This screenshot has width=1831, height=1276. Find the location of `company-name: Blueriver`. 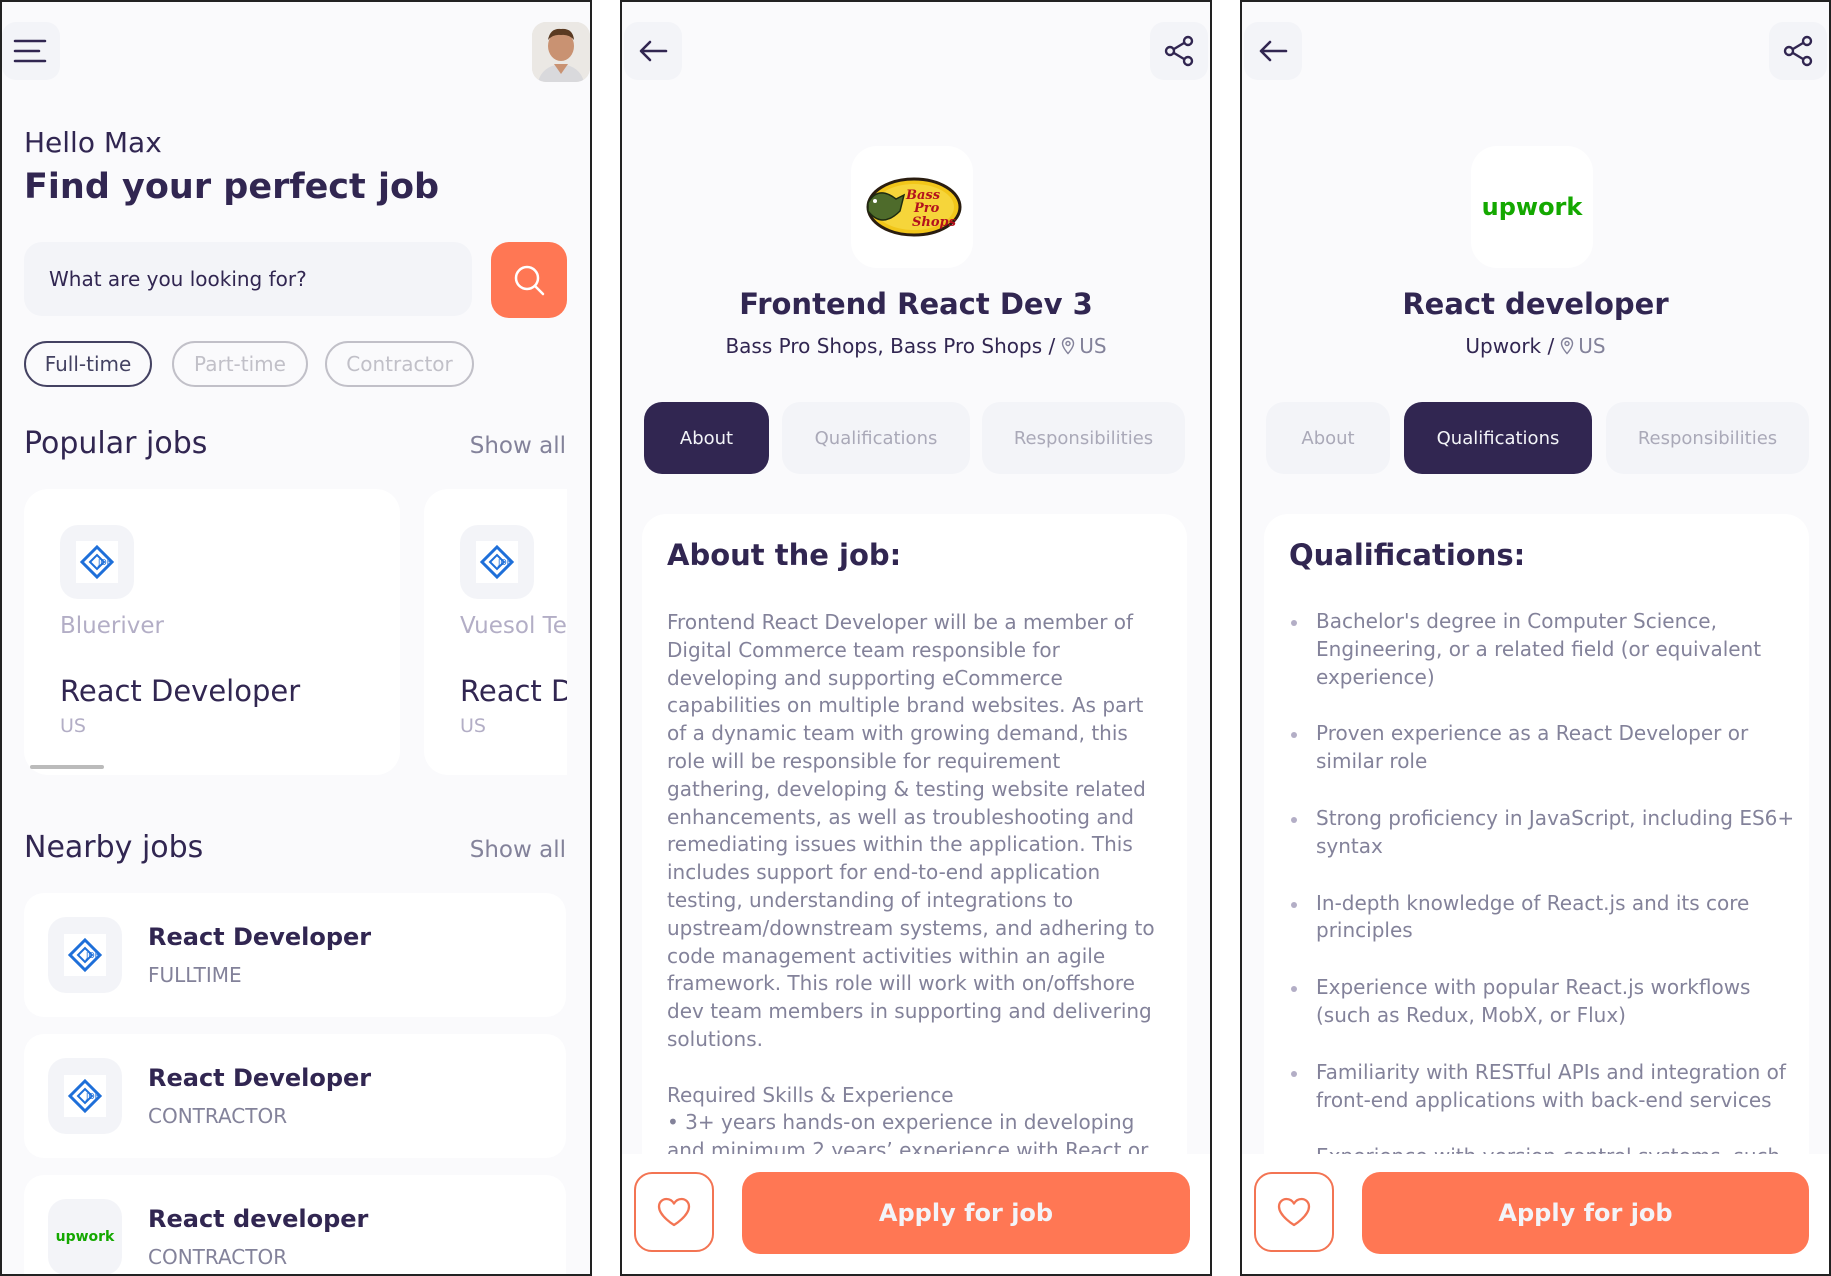

company-name: Blueriver is located at coordinates (112, 626).